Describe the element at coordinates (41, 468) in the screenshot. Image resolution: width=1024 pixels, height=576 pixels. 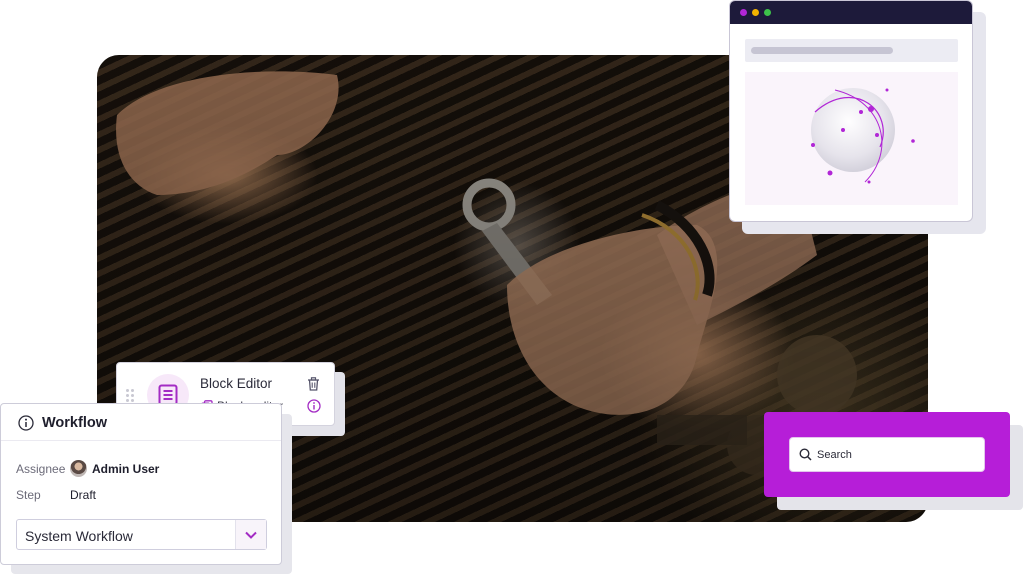
I see `assignee-label: Assignee` at that location.